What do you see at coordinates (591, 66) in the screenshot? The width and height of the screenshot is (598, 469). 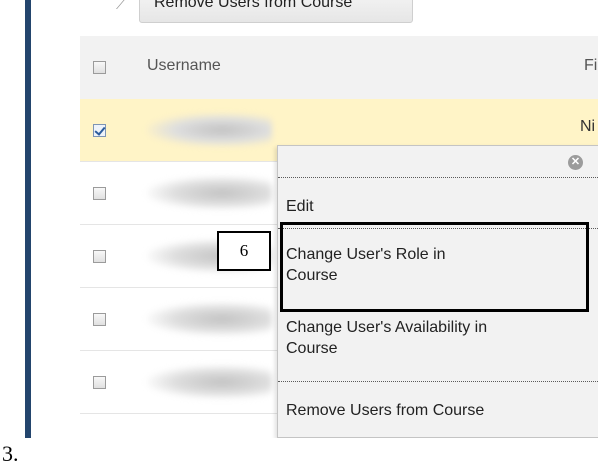 I see `column-header-first-name: Fir` at bounding box center [591, 66].